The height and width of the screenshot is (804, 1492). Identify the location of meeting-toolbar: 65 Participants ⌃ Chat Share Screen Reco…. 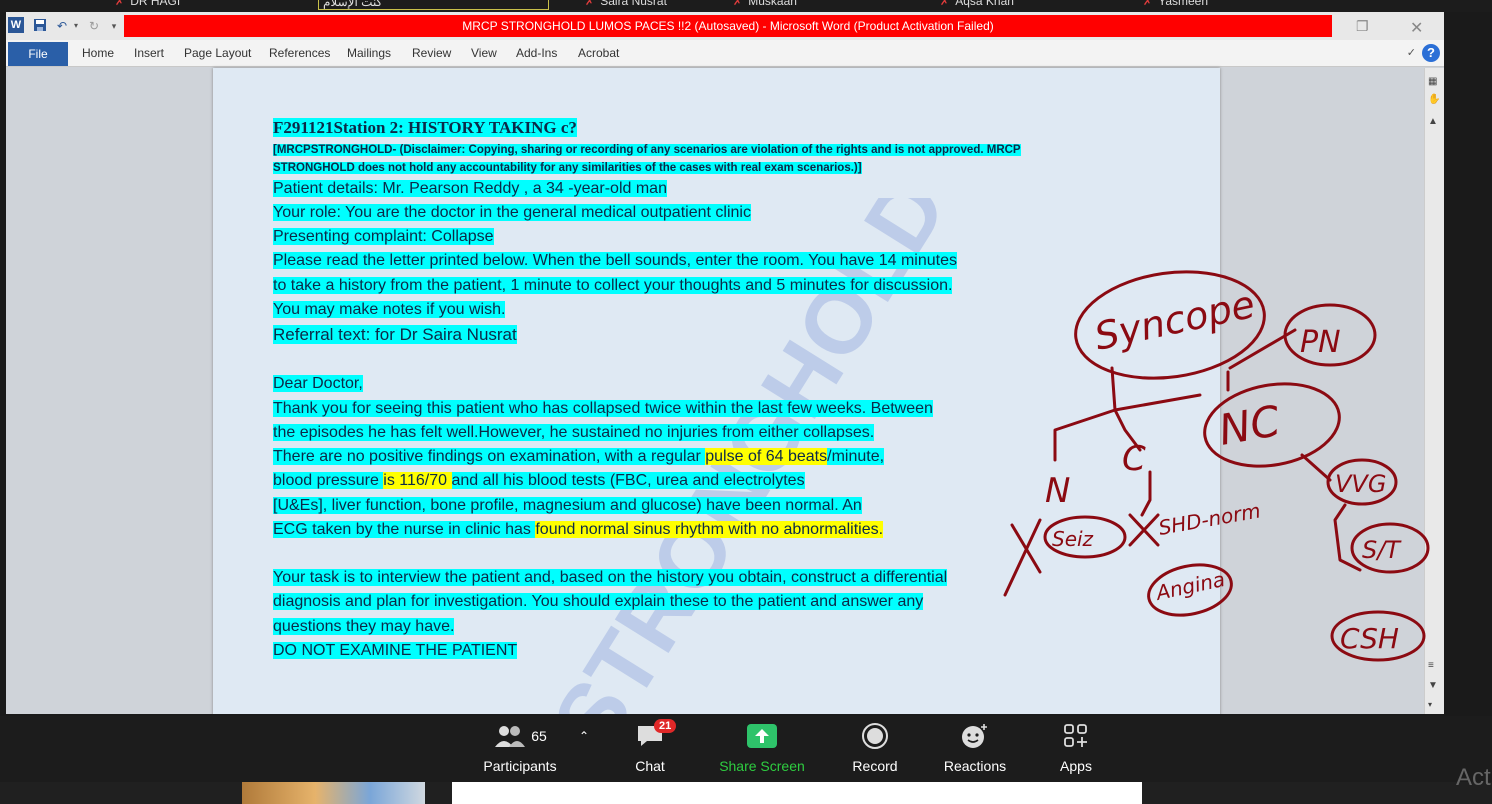
(746, 749).